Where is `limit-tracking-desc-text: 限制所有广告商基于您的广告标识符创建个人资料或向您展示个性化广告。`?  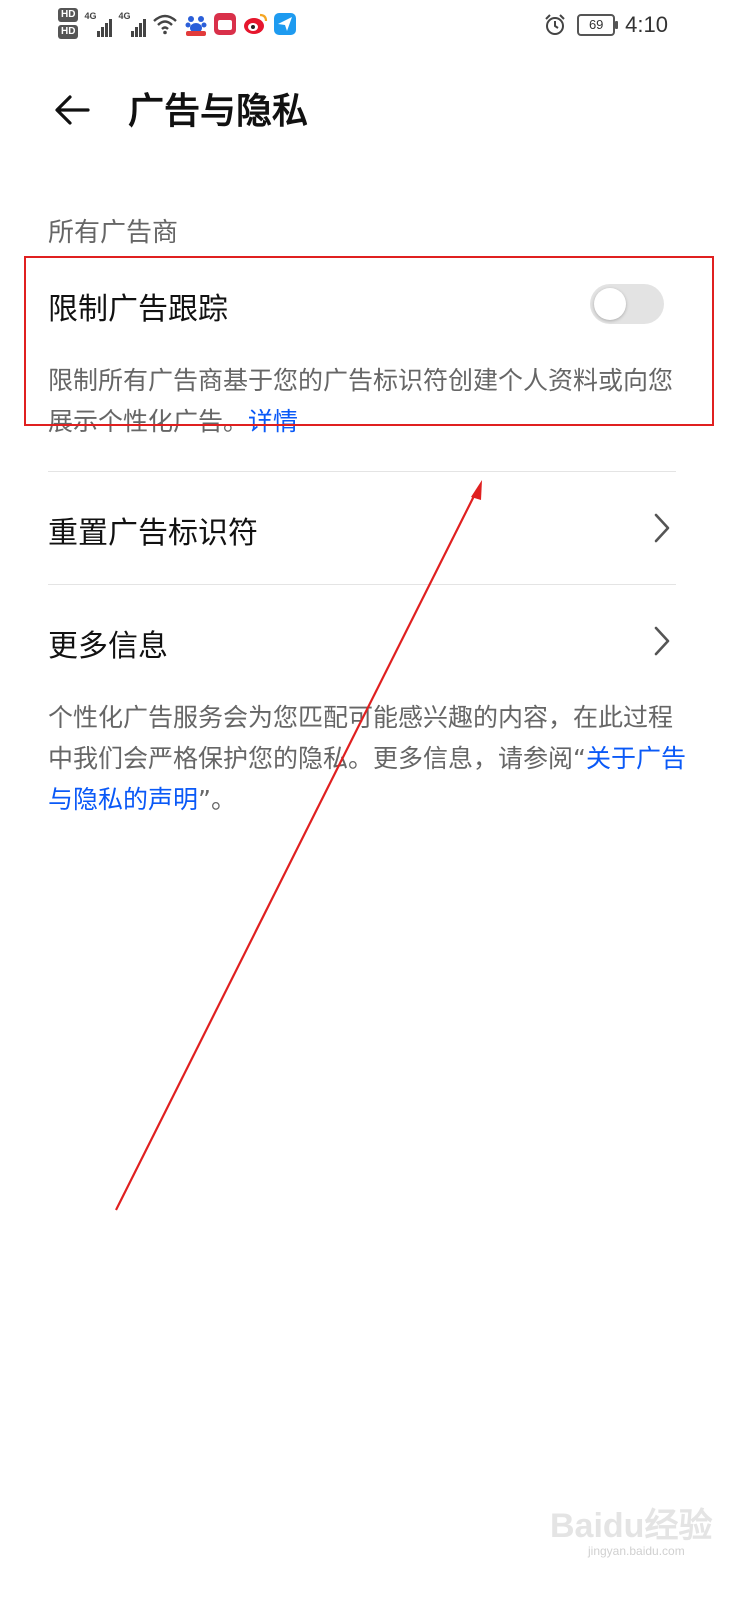 limit-tracking-desc-text: 限制所有广告商基于您的广告标识符创建个人资料或向您展示个性化广告。 is located at coordinates (361, 401).